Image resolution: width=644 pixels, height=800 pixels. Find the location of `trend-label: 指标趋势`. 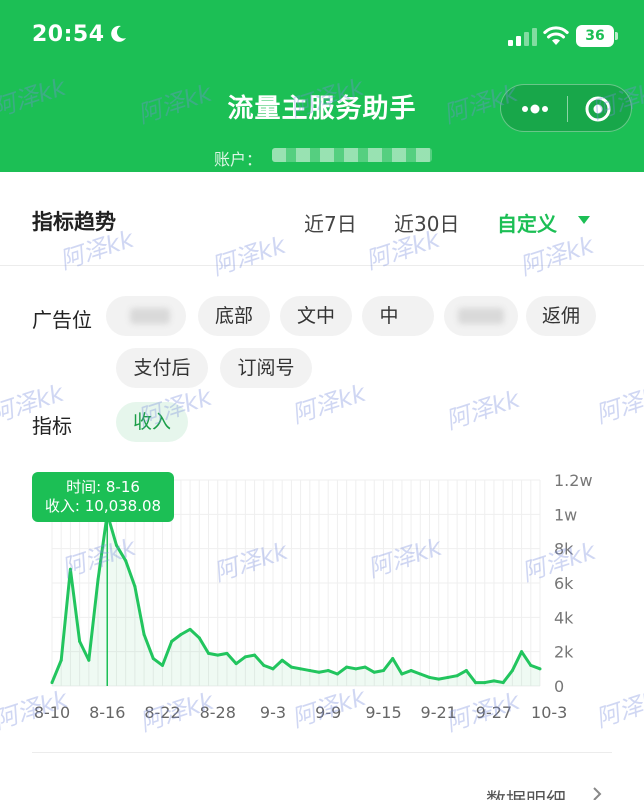

trend-label: 指标趋势 is located at coordinates (74, 222).